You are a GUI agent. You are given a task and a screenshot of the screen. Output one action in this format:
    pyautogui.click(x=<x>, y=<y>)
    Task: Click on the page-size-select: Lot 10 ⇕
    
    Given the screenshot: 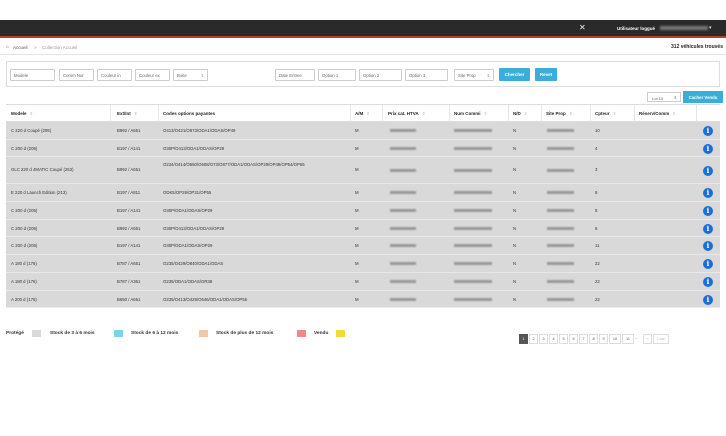 What is the action you would take?
    pyautogui.click(x=664, y=97)
    